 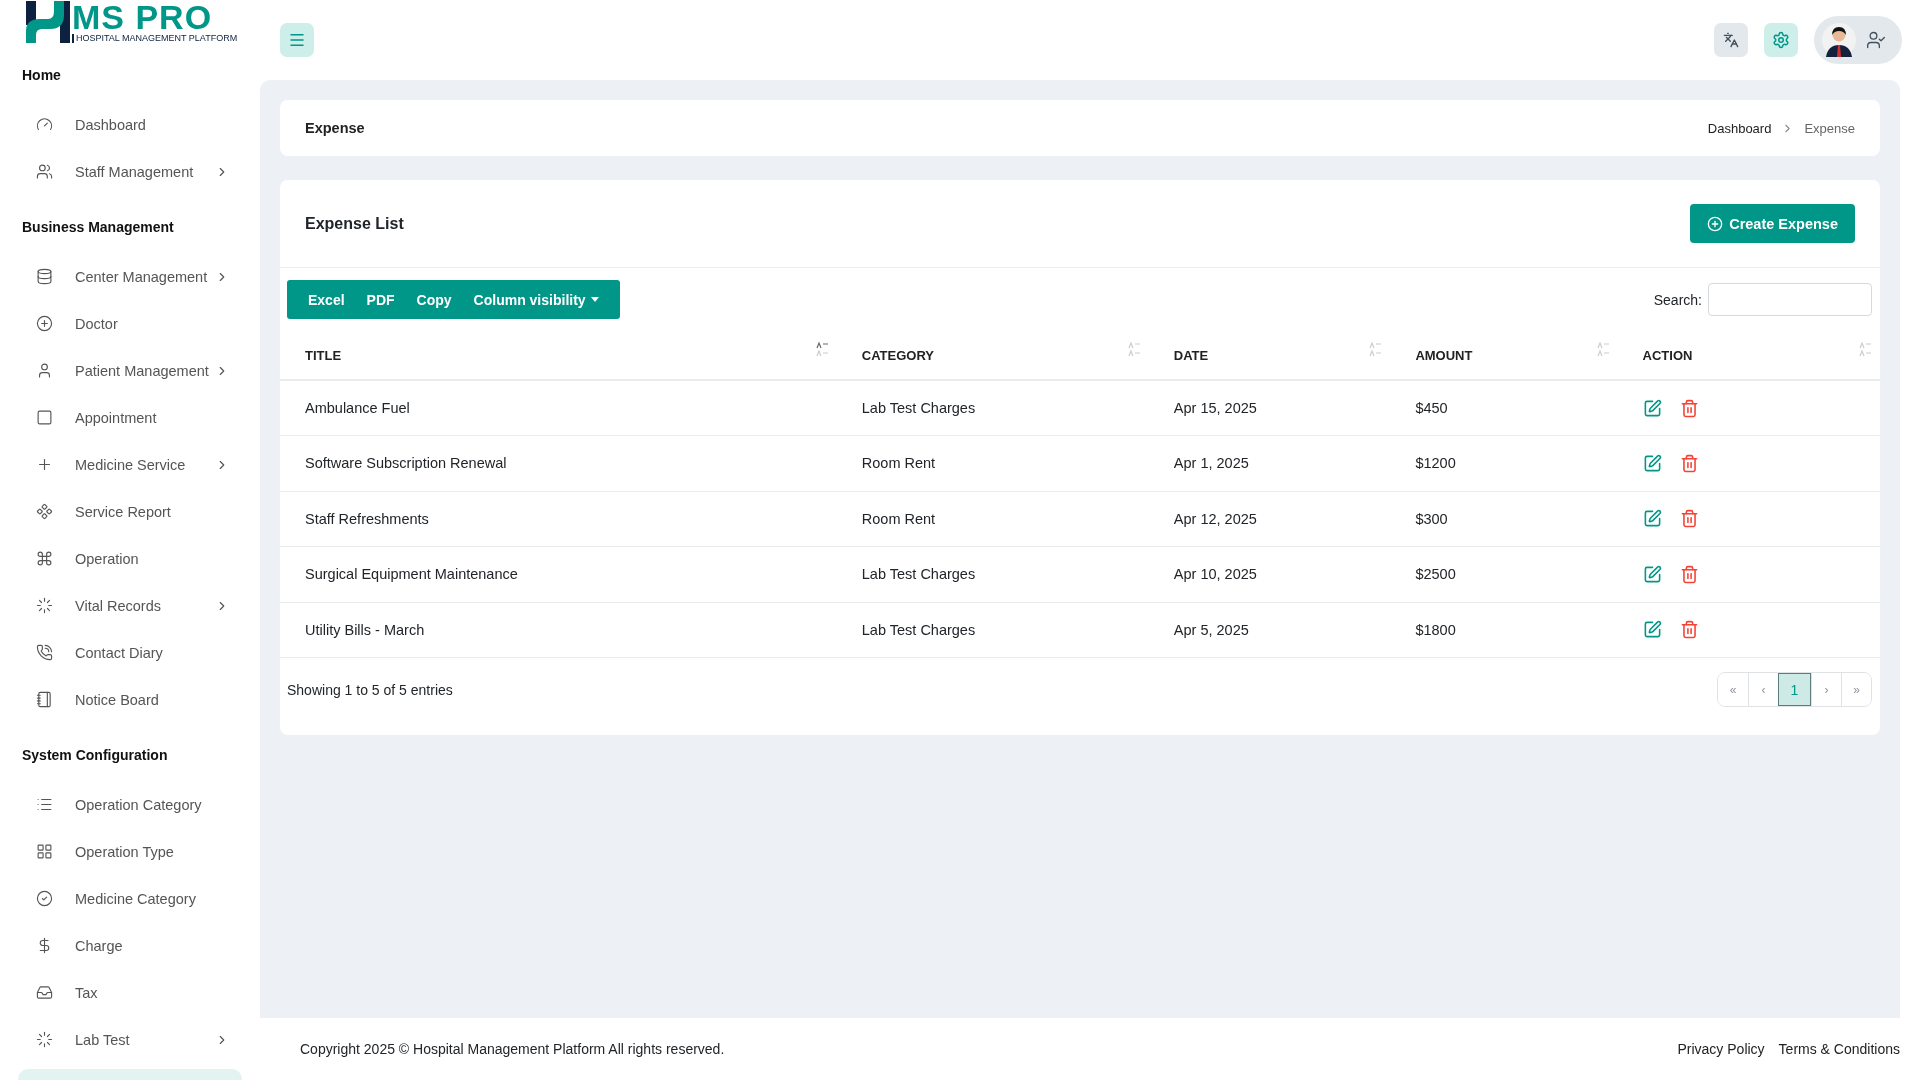 I want to click on plus-icon, so click(x=44, y=464).